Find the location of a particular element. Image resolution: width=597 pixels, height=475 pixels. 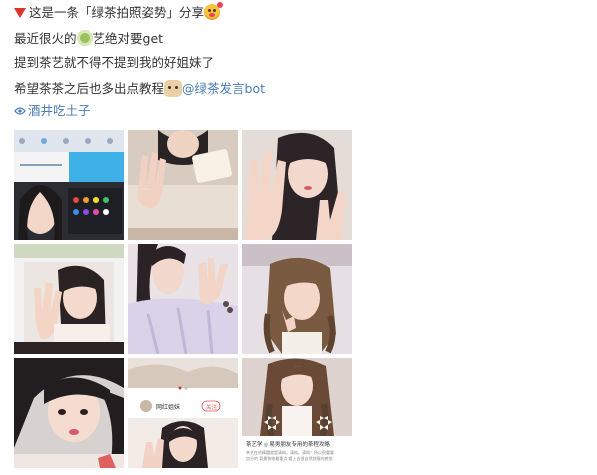

kiss-heart-emoji-icon is located at coordinates (214, 11).